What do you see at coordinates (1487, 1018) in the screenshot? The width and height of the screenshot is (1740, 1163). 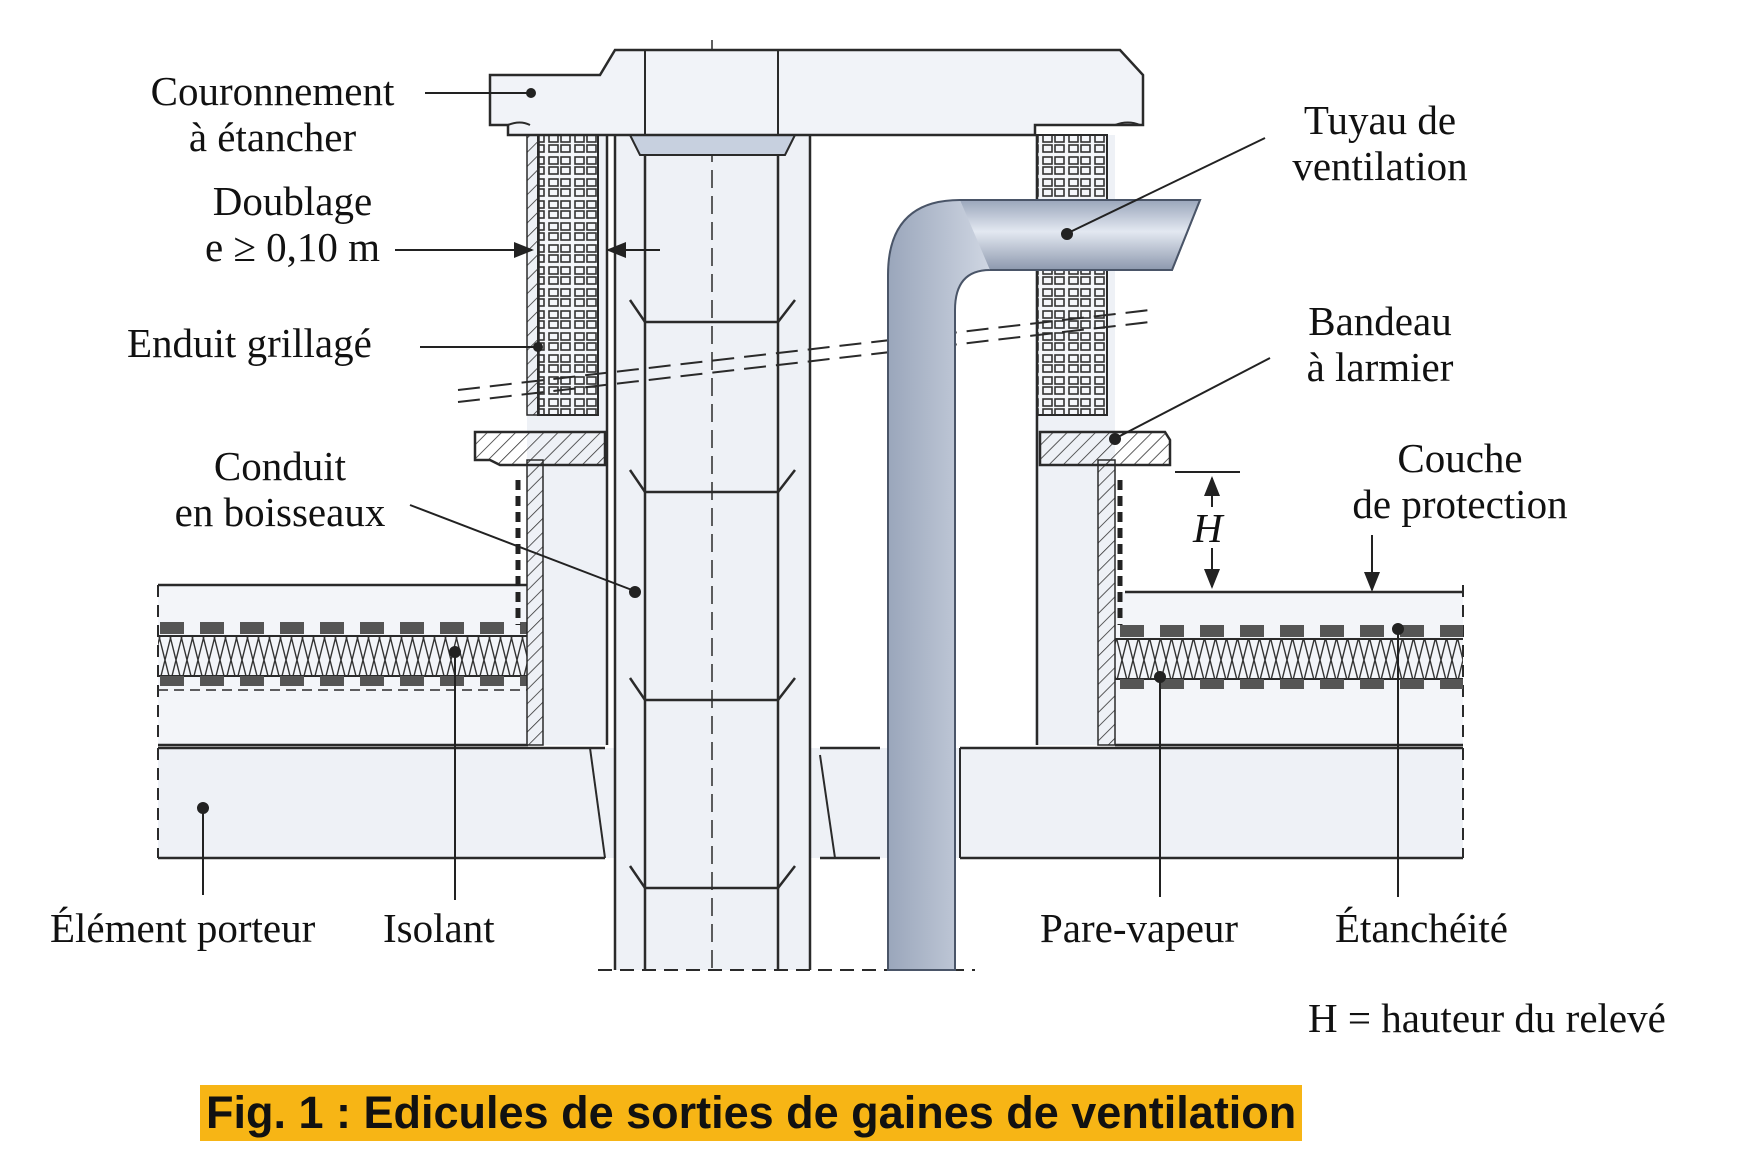 I see `label-h-definition: H = hauteur du relevé` at bounding box center [1487, 1018].